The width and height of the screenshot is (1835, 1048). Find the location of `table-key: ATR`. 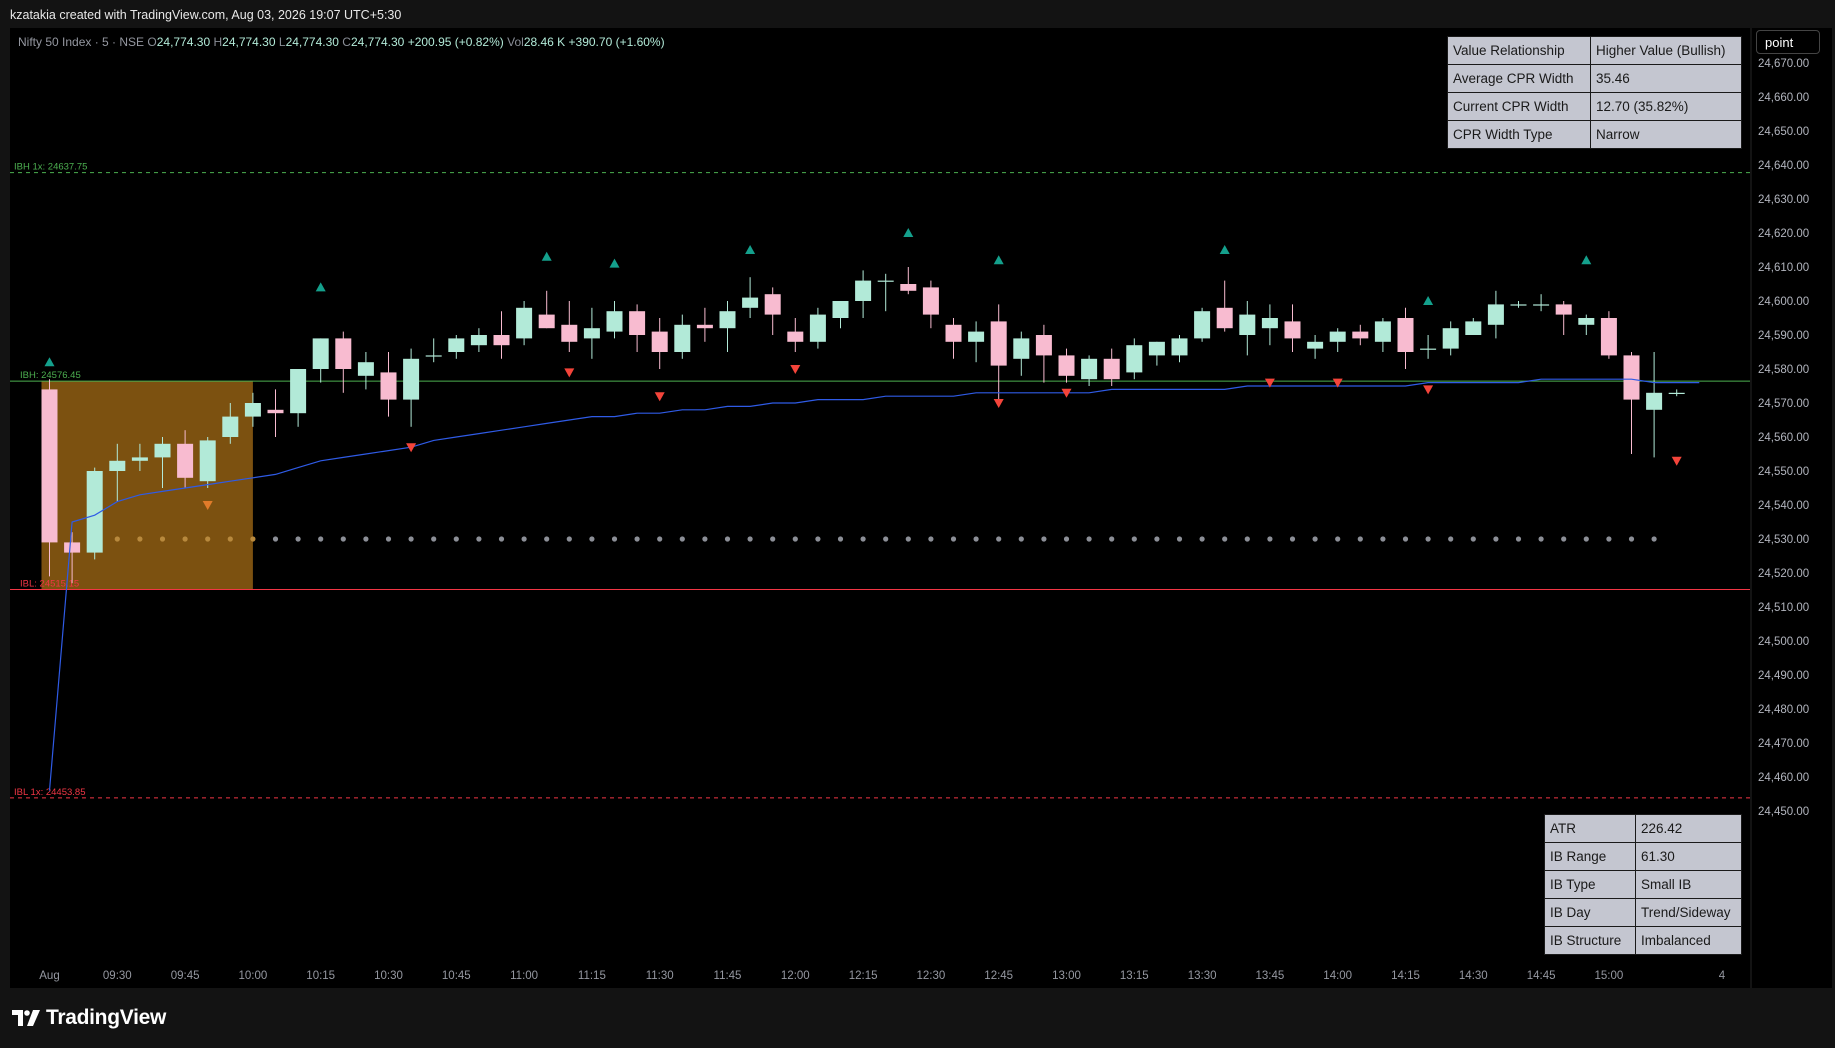

table-key: ATR is located at coordinates (1590, 828).